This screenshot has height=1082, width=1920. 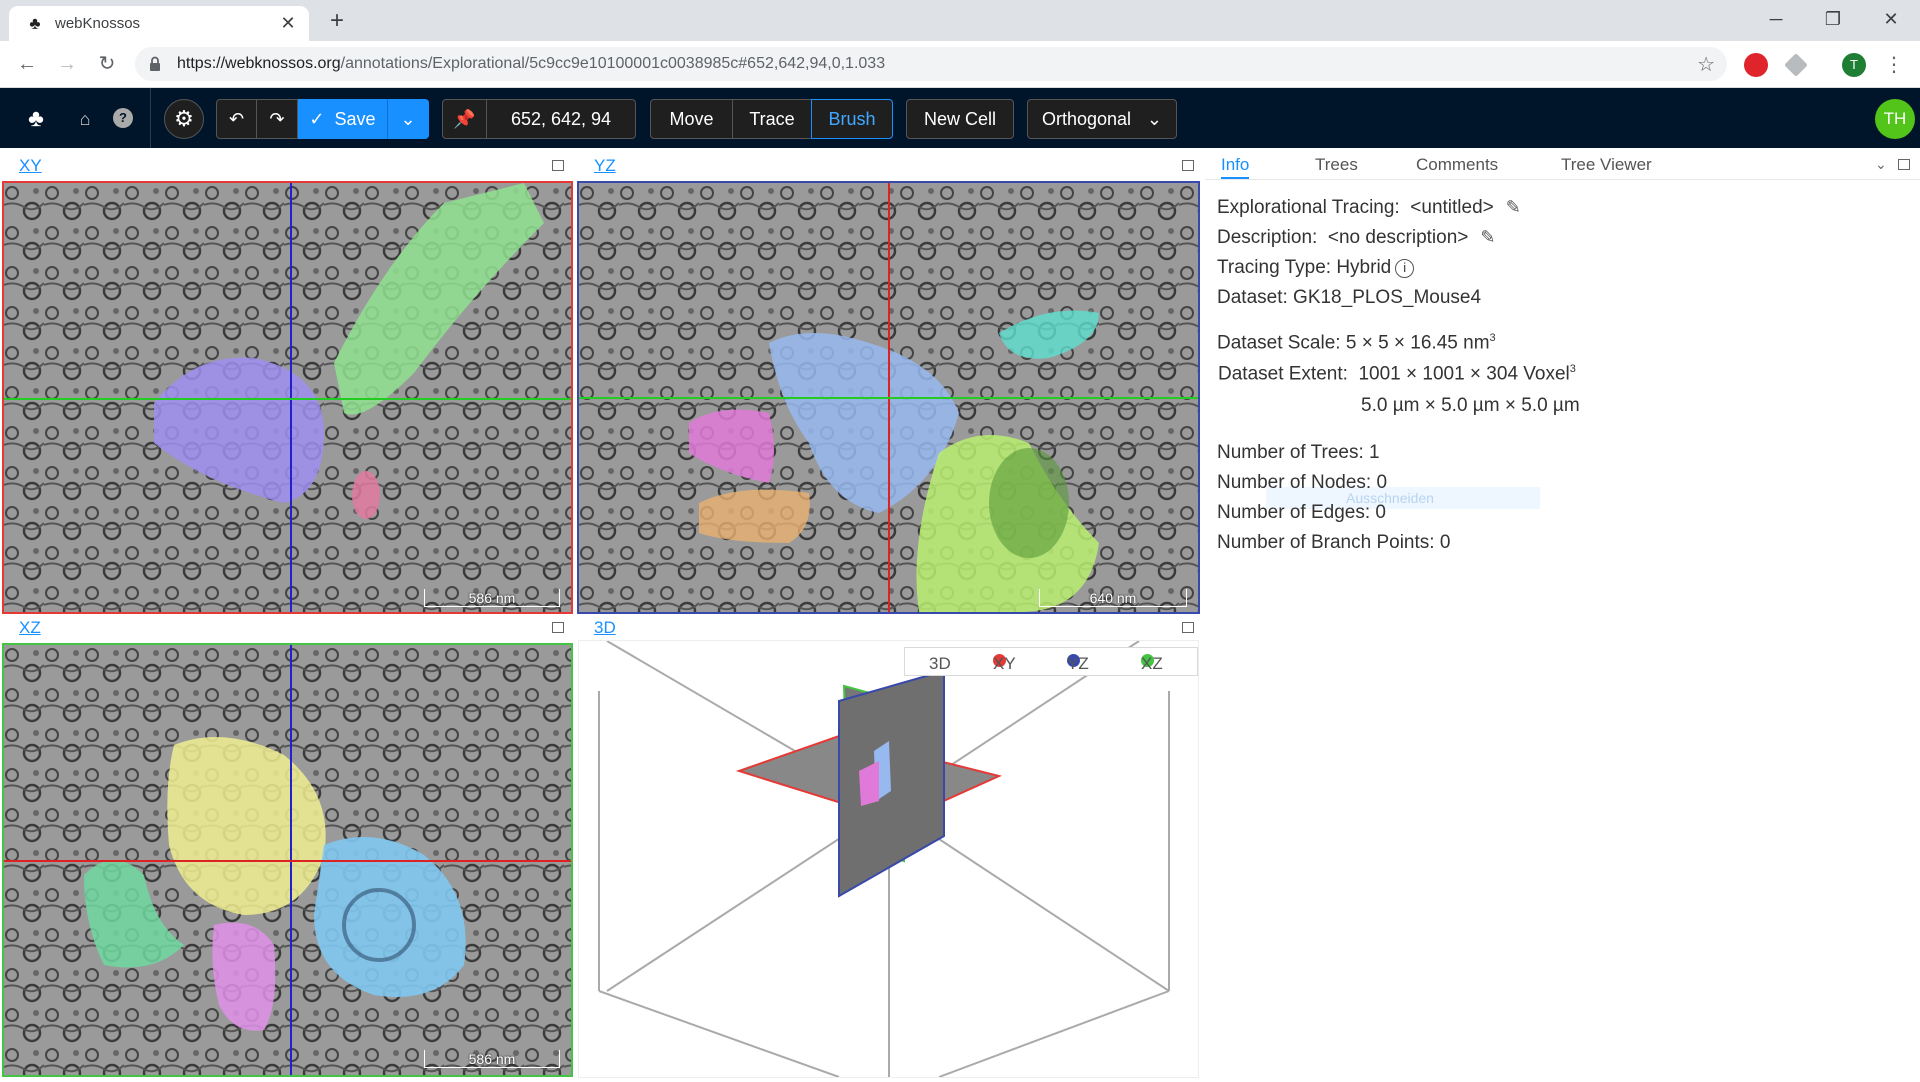 What do you see at coordinates (1308, 207) in the screenshot?
I see `tracing-label: Explorational Tracing:` at bounding box center [1308, 207].